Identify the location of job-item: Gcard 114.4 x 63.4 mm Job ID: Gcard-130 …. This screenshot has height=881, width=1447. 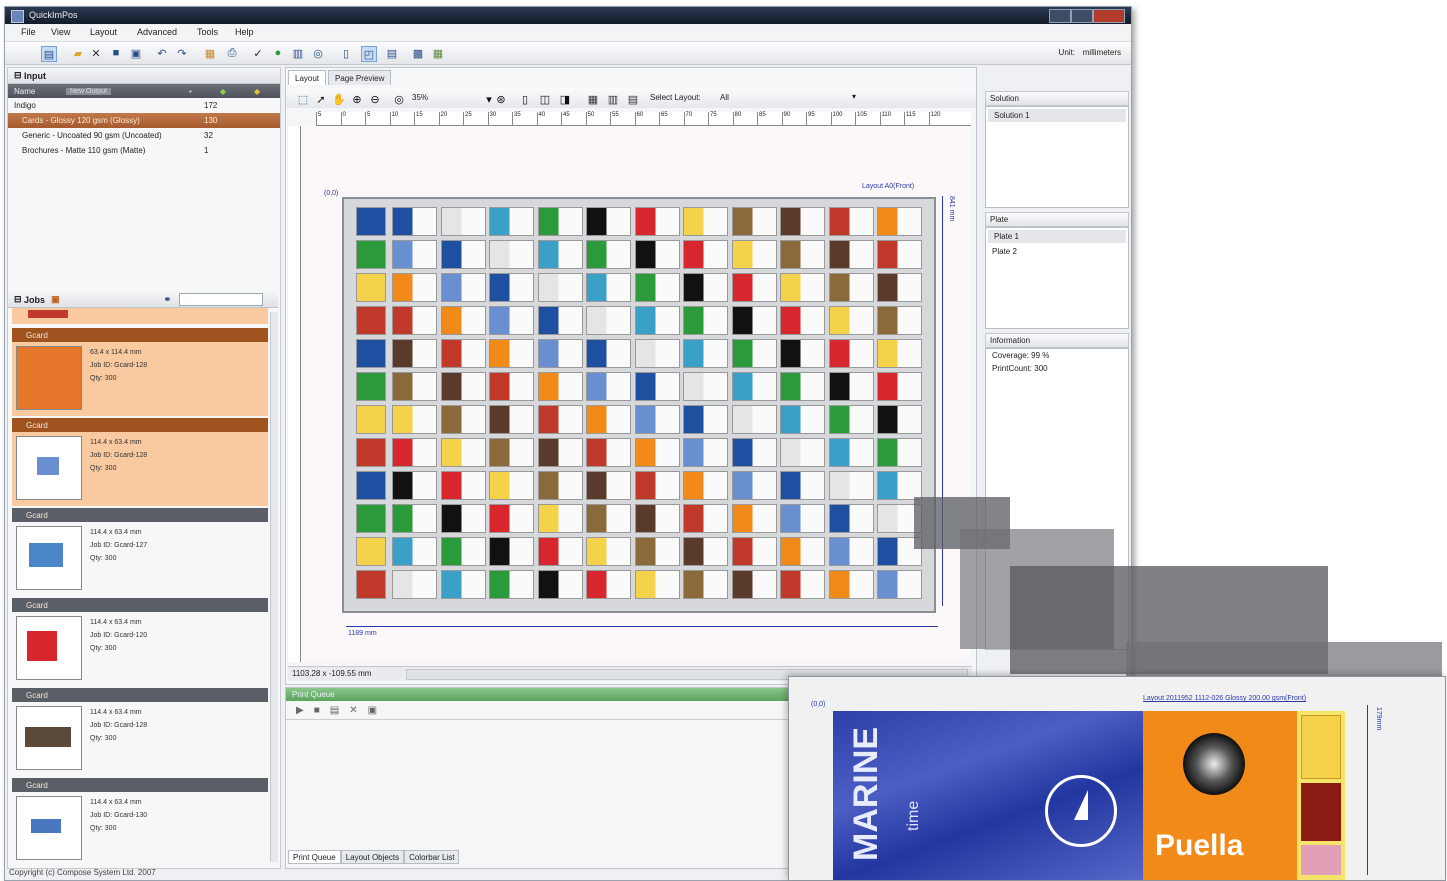
(140, 822).